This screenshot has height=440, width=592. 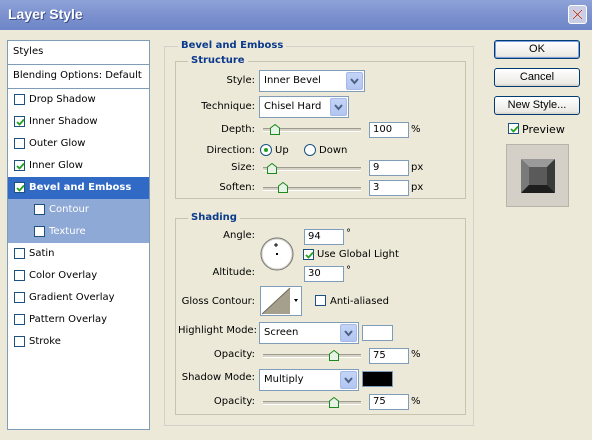 What do you see at coordinates (312, 403) in the screenshot?
I see `shadow-opacity-slider` at bounding box center [312, 403].